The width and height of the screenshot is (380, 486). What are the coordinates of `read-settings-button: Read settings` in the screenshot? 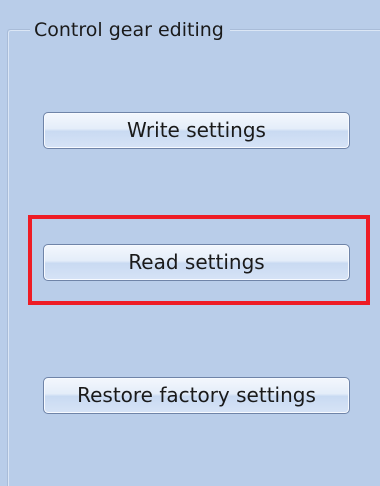 It's located at (196, 262).